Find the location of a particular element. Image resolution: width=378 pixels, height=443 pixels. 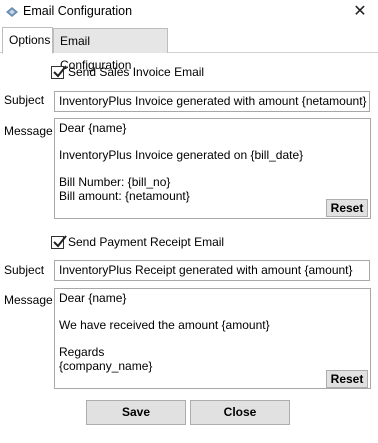

save-button: Save is located at coordinates (136, 412).